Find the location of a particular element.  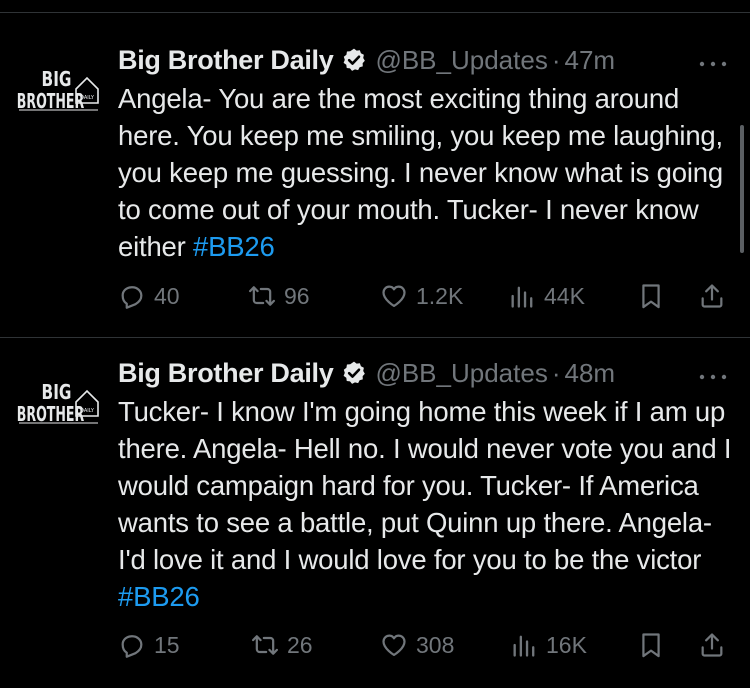

timestamp: 47m is located at coordinates (590, 60).